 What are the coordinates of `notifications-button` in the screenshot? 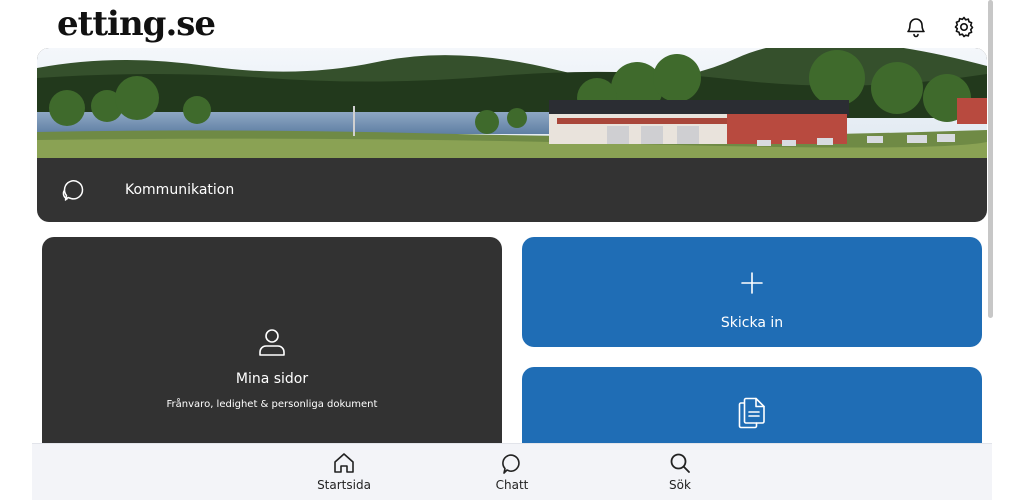 It's located at (916, 27).